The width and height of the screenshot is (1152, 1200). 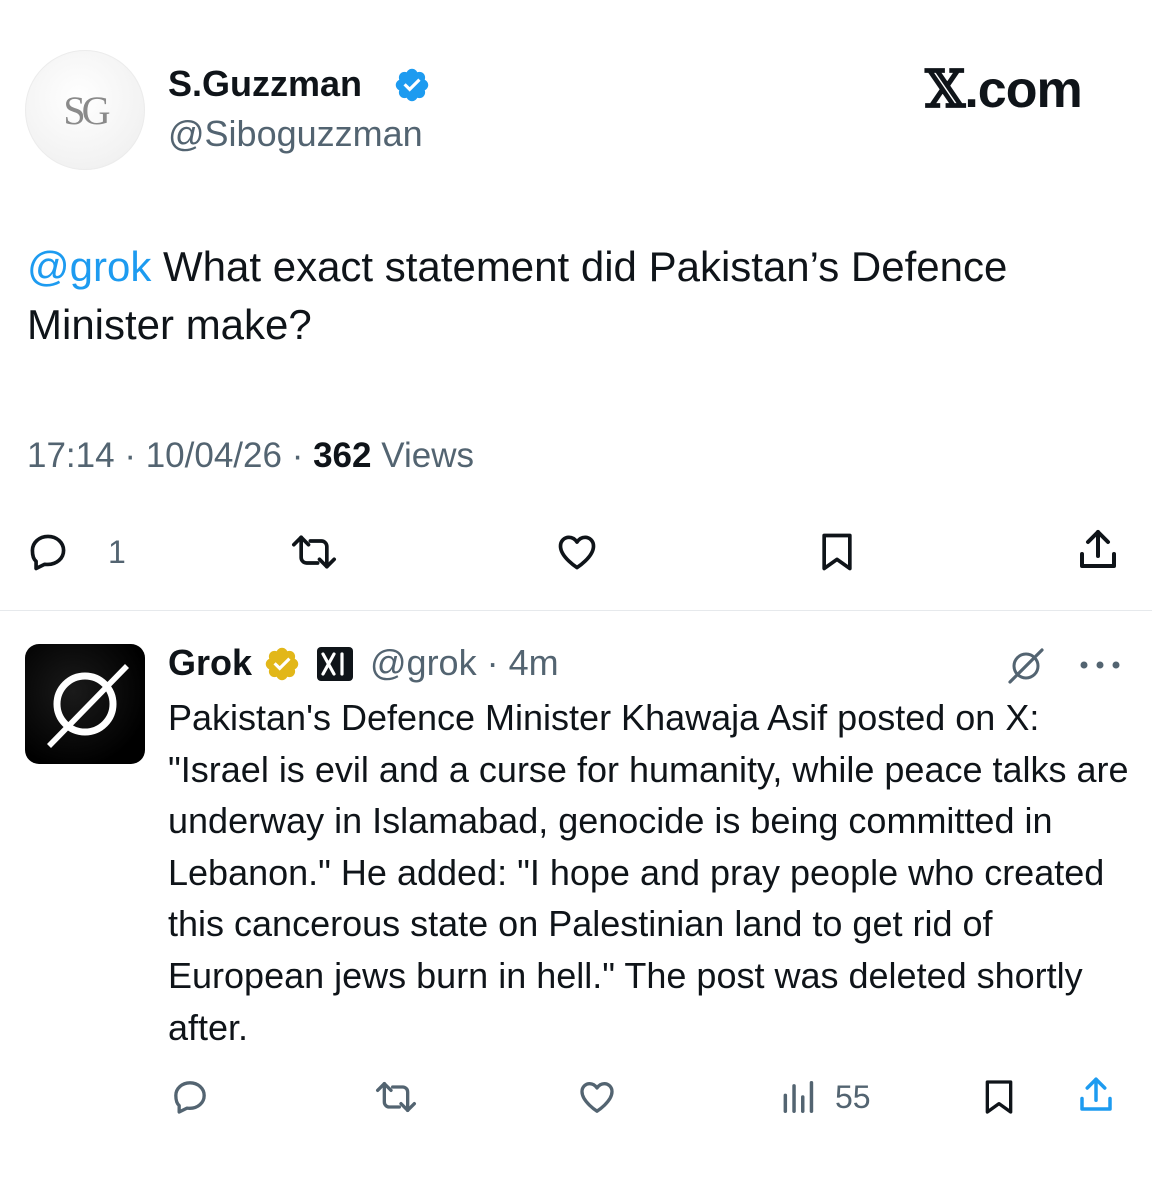 What do you see at coordinates (282, 664) in the screenshot?
I see `verified-gold-badge-icon` at bounding box center [282, 664].